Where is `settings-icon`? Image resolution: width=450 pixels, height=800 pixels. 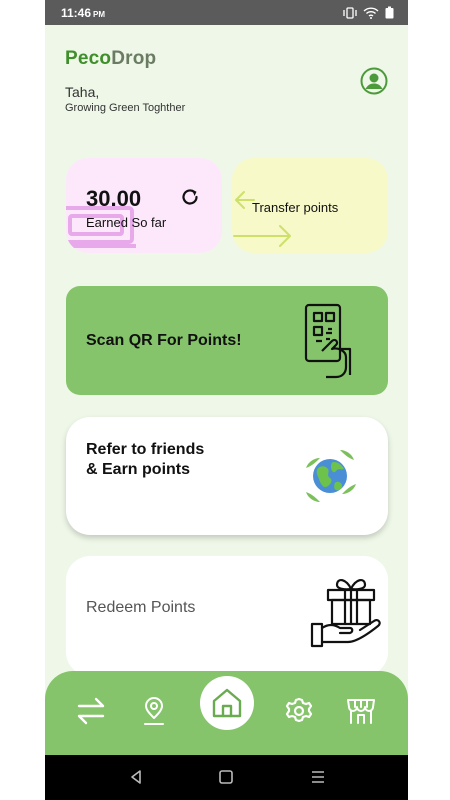 settings-icon is located at coordinates (299, 710).